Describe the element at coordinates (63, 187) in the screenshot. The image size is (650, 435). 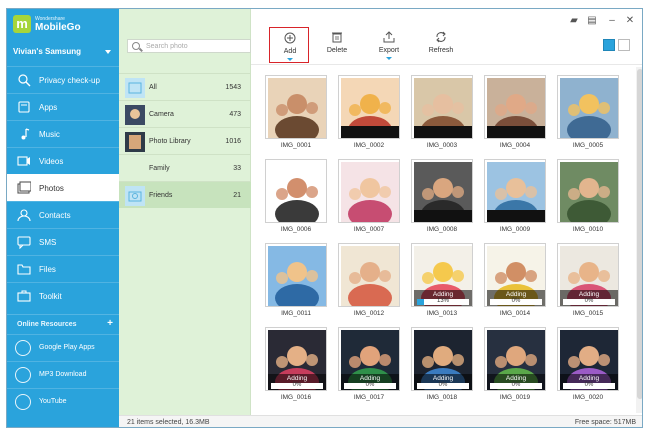
I see `sidebar-item-photos: Photos` at that location.